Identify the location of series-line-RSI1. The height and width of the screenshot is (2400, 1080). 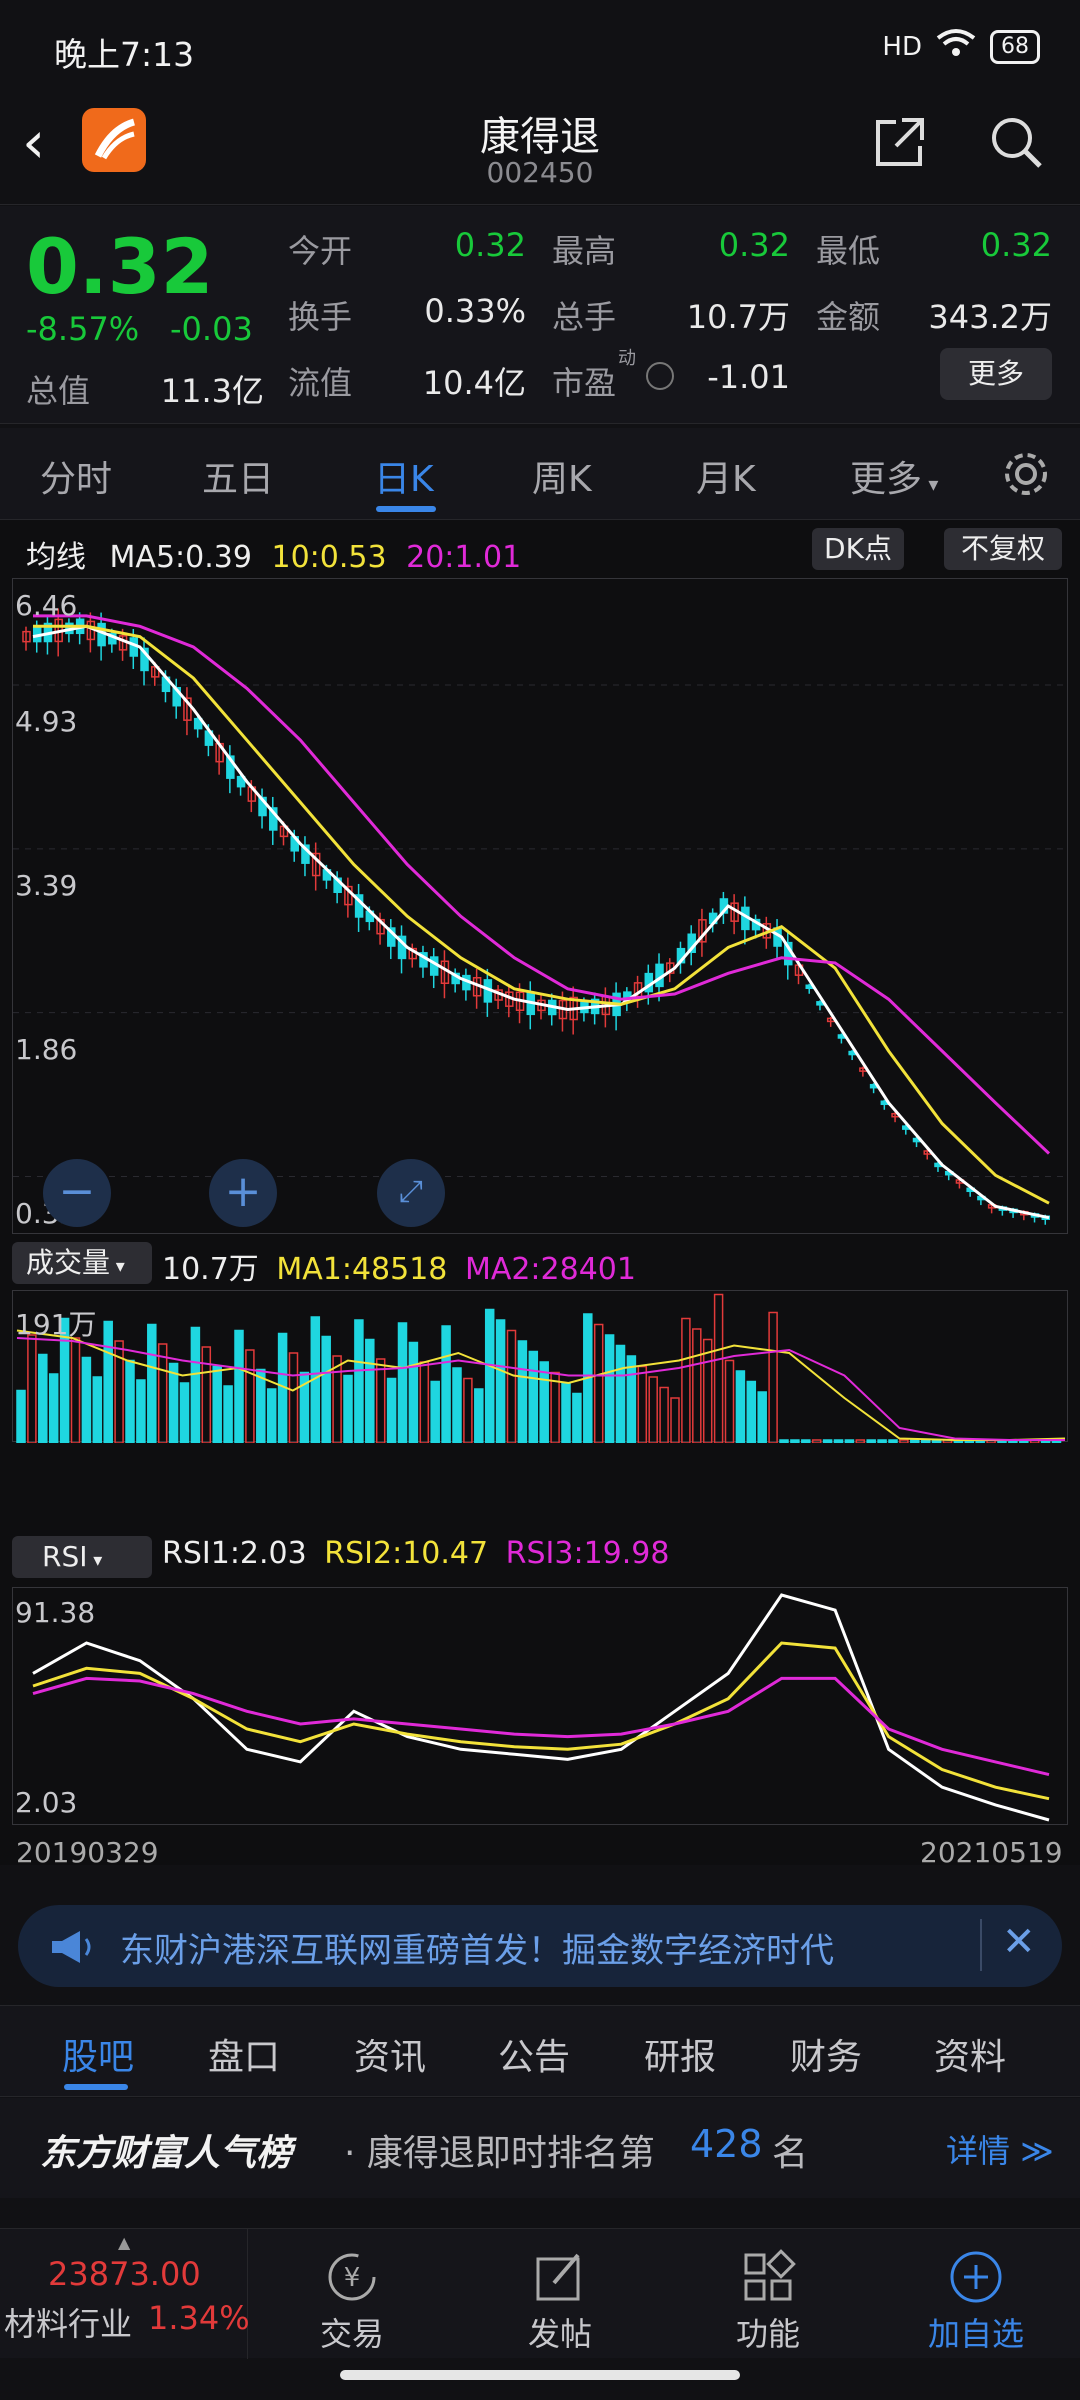
(541, 1707).